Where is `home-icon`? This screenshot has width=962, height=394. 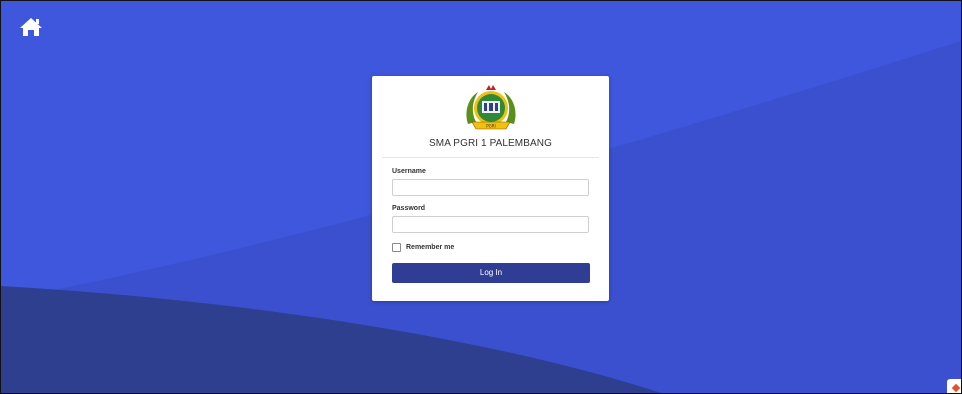 home-icon is located at coordinates (31, 27).